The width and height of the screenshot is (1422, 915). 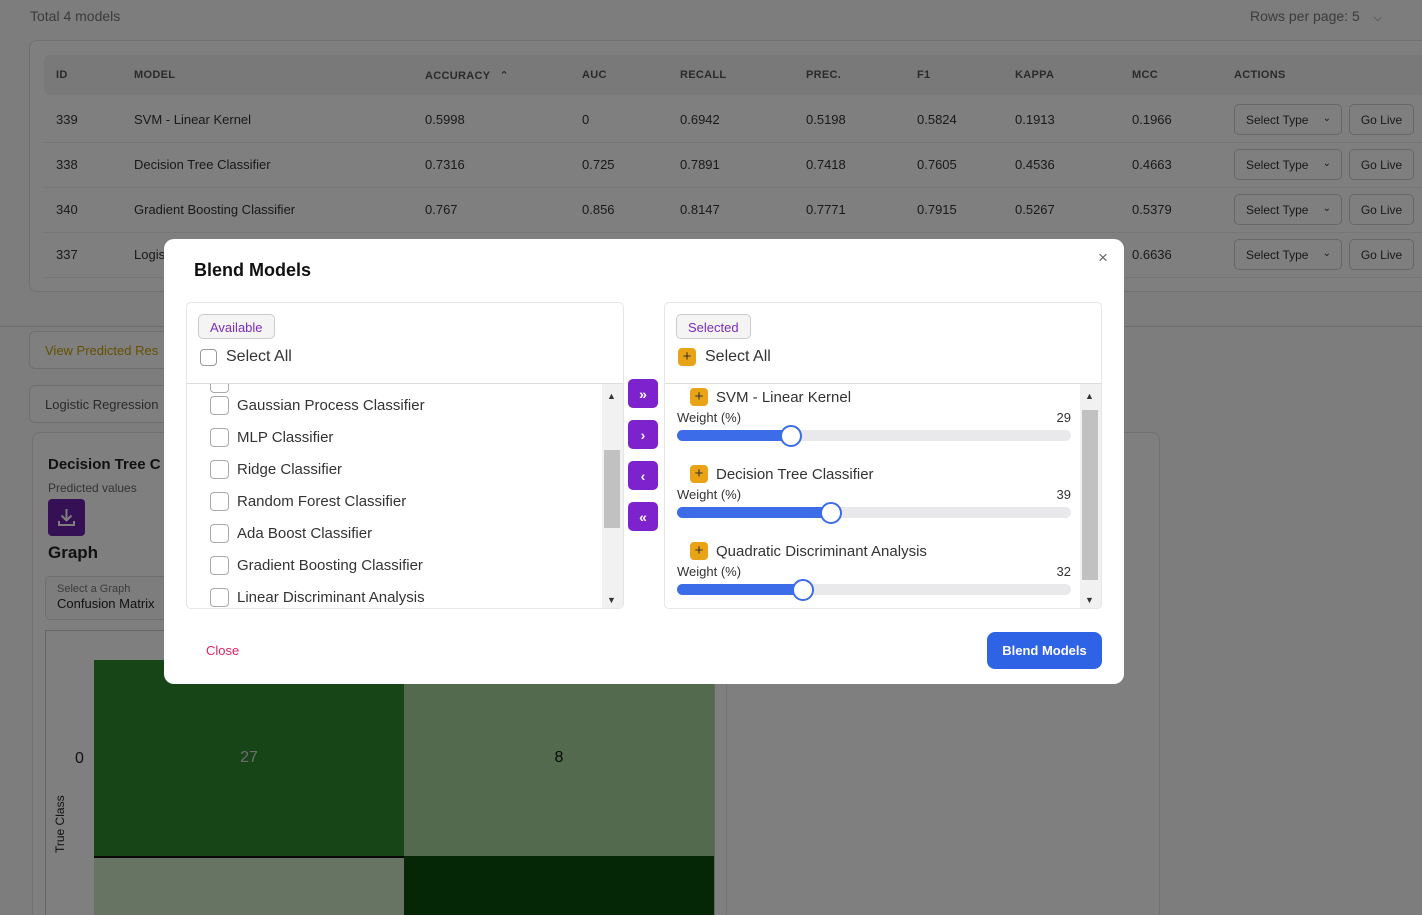 I want to click on available-item: Gaussian Process Classifier, so click(x=317, y=405).